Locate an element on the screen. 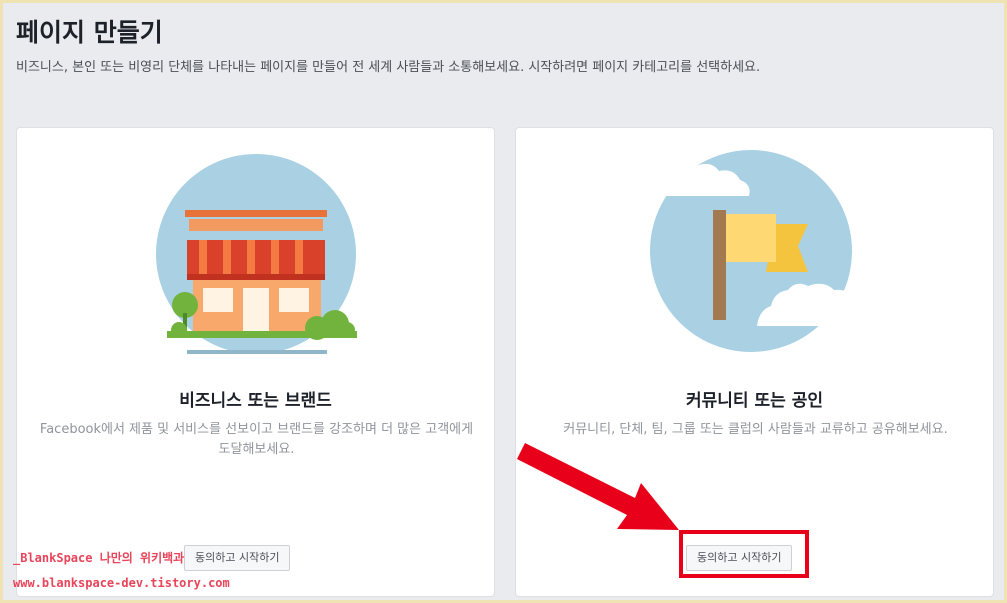 The height and width of the screenshot is (603, 1007). card-title: 커뮤니티 또는 공인 is located at coordinates (754, 401).